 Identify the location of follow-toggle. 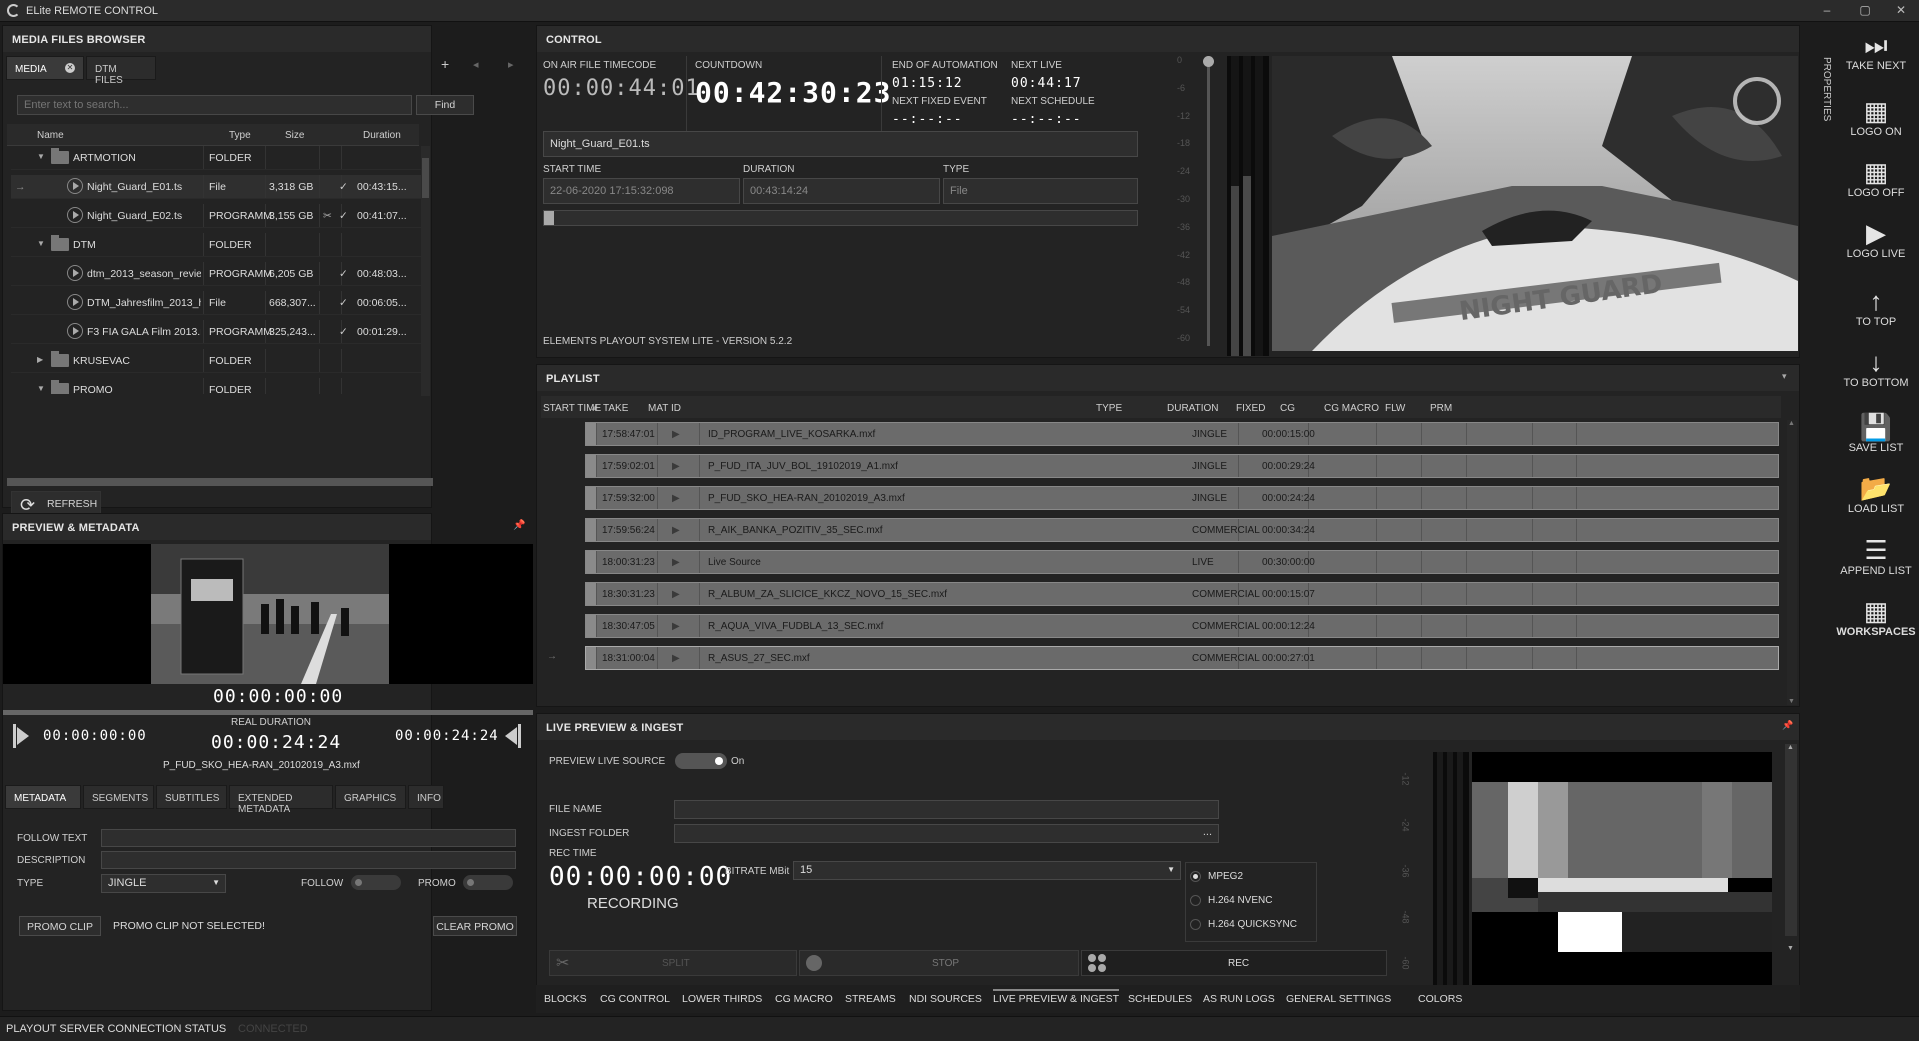
(376, 882).